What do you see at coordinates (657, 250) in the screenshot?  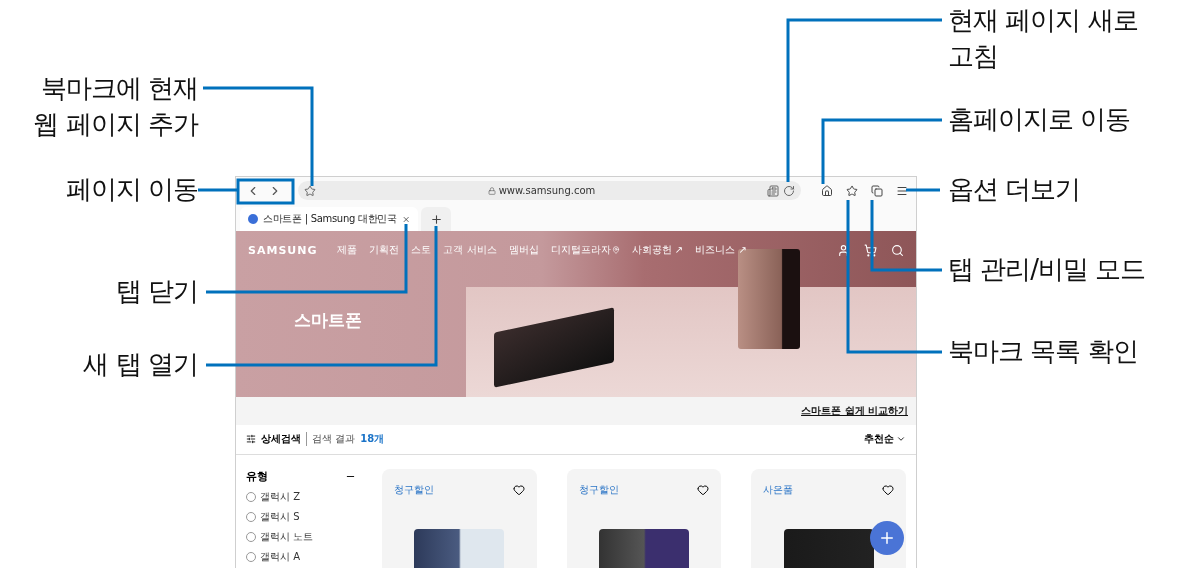 I see `site-menu-item: 사회공헌 ↗` at bounding box center [657, 250].